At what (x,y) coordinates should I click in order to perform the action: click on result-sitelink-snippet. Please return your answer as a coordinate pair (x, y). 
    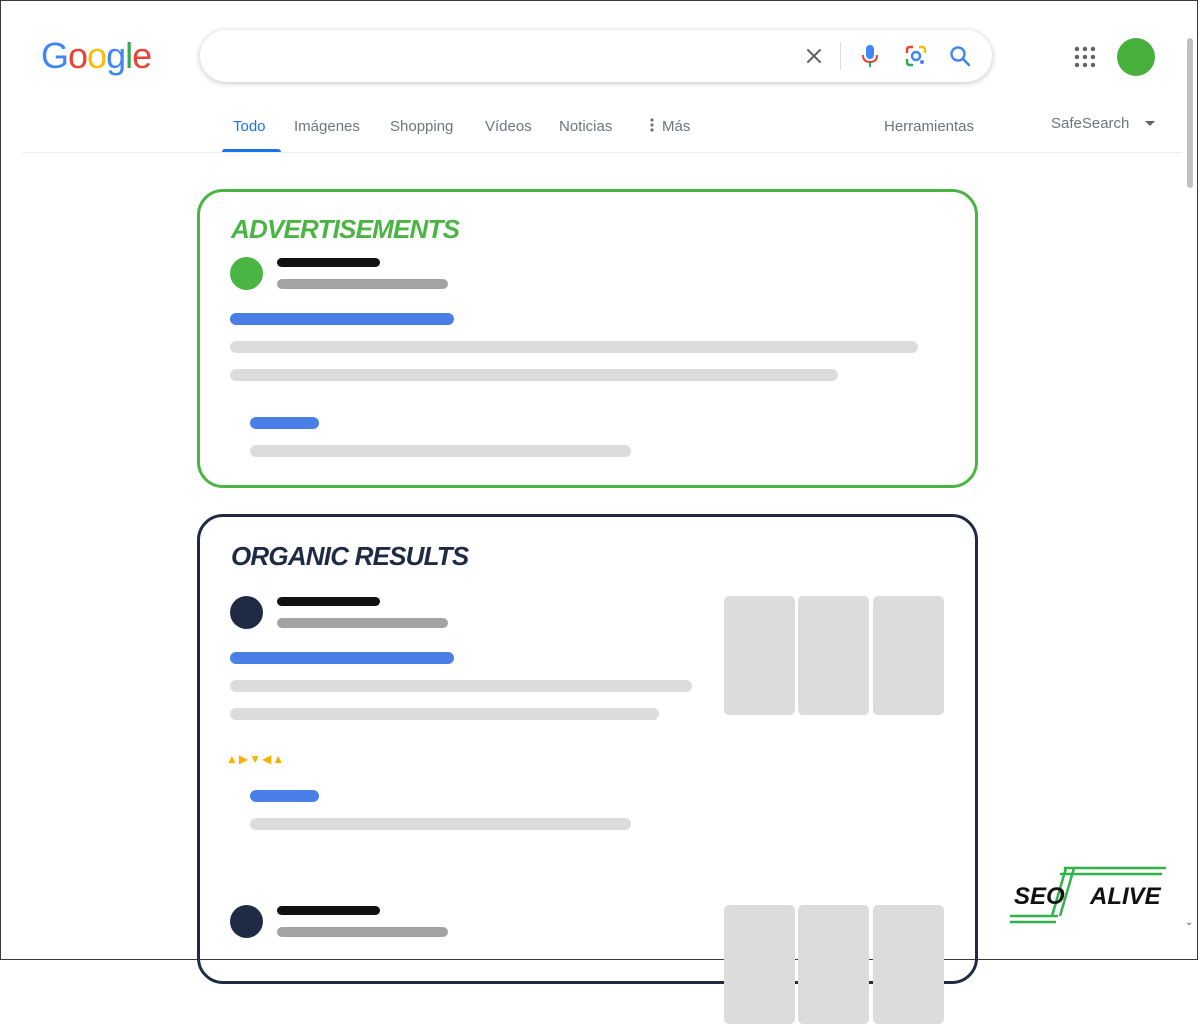
    Looking at the image, I should click on (440, 824).